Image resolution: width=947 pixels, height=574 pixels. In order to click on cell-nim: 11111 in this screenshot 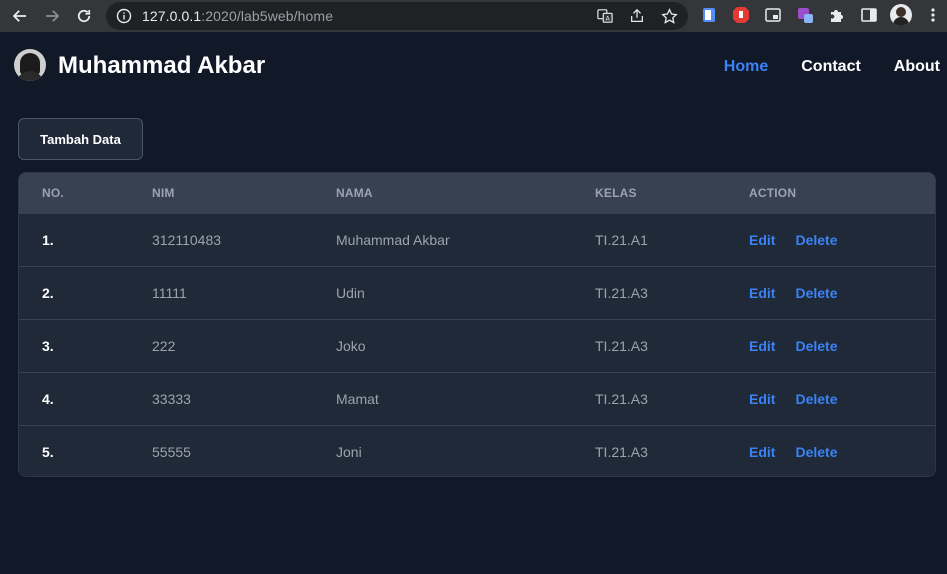, I will do `click(169, 292)`.